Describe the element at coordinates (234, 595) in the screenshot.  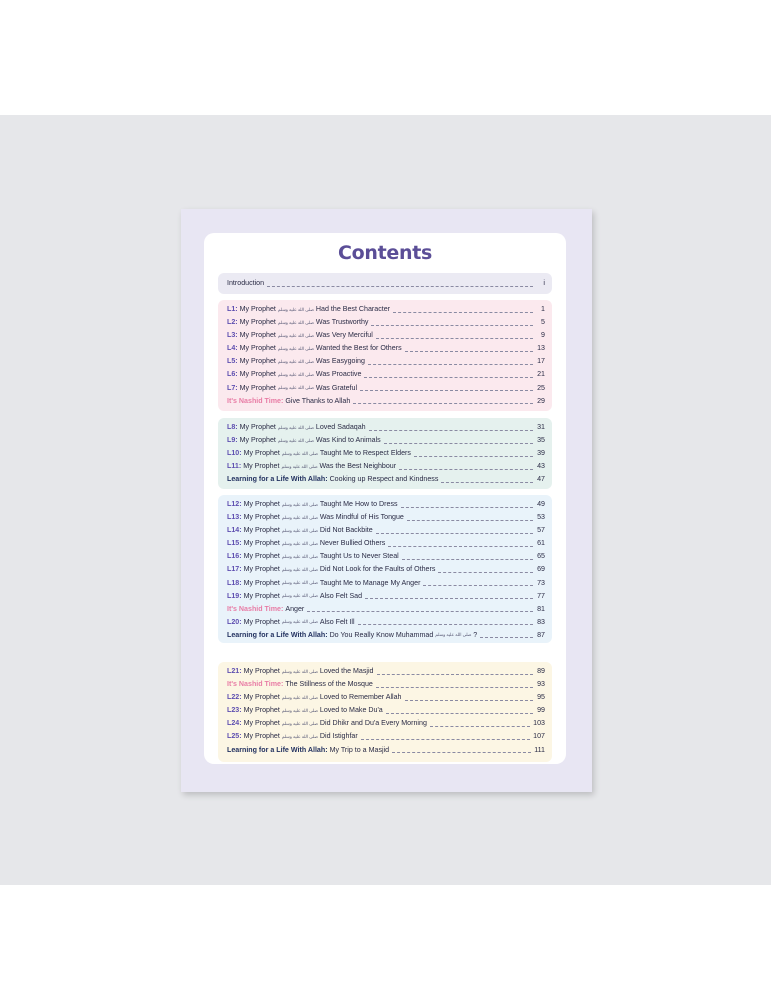
I see `entry-label: L19:` at that location.